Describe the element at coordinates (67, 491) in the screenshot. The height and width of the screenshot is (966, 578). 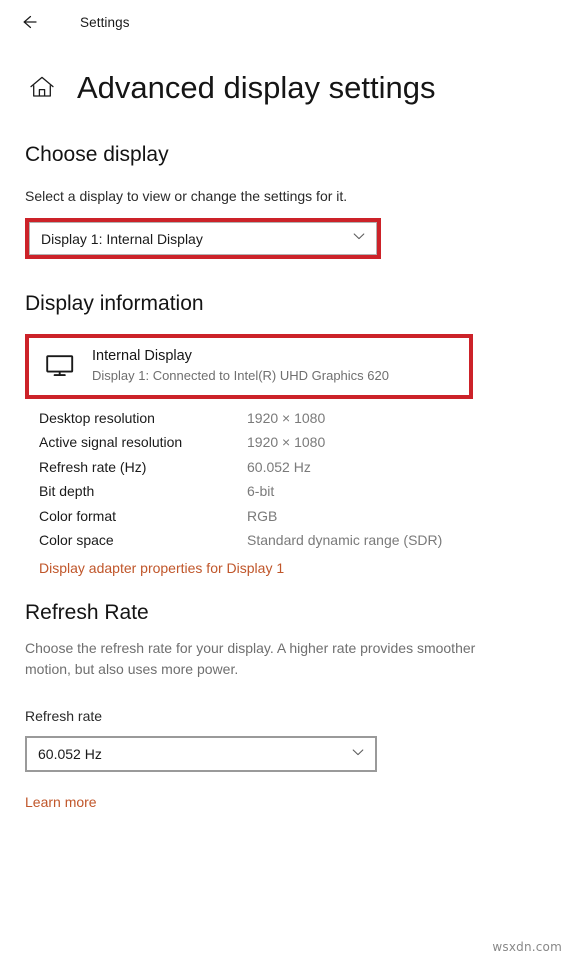
I see `info-label: Bit depth` at that location.